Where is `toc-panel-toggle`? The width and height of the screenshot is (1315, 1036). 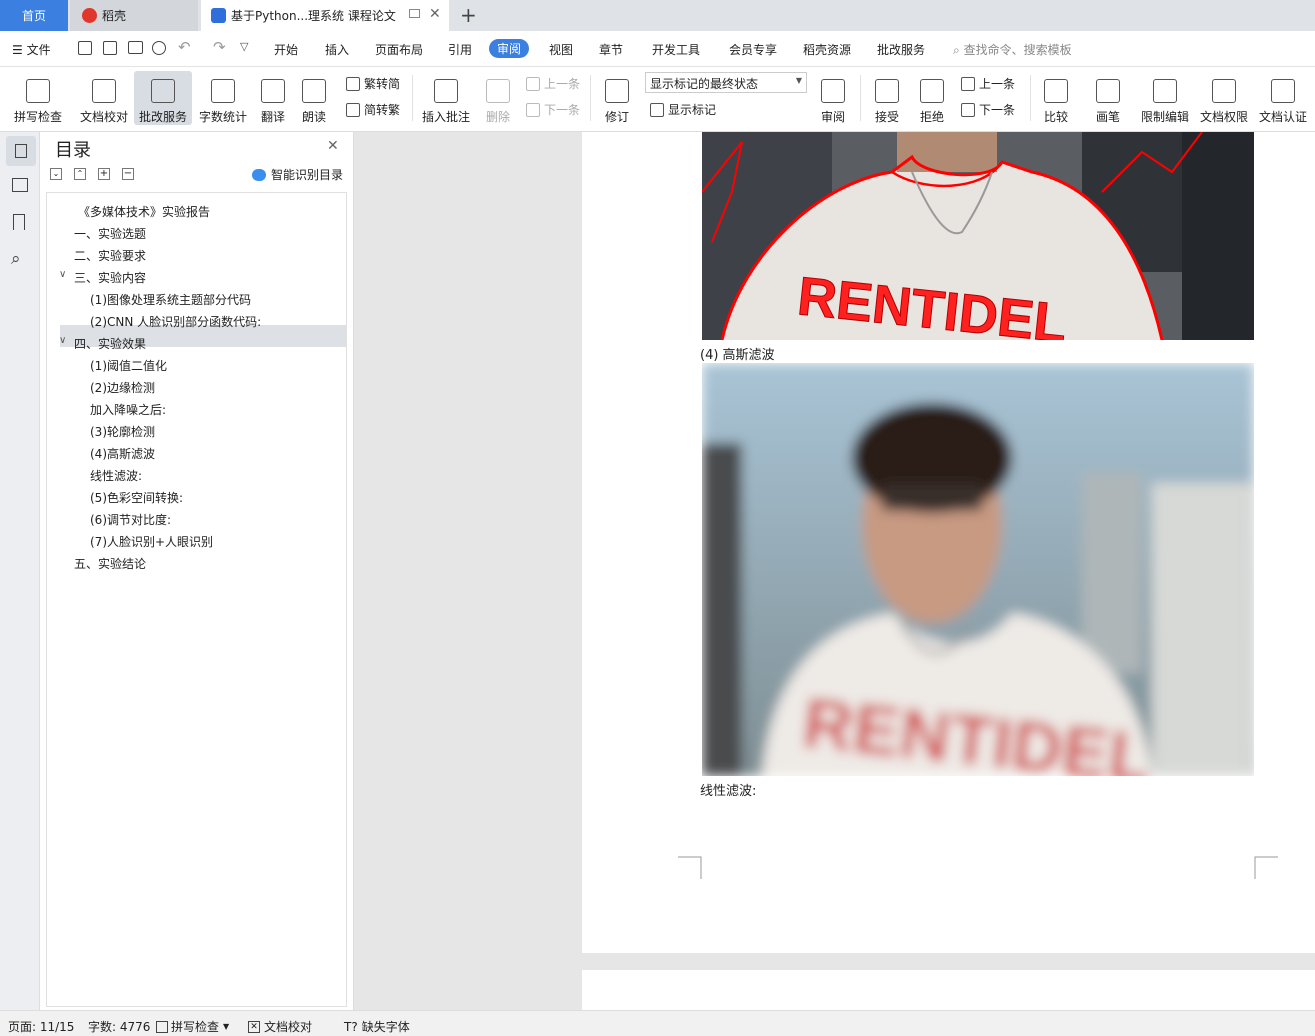 toc-panel-toggle is located at coordinates (21, 151).